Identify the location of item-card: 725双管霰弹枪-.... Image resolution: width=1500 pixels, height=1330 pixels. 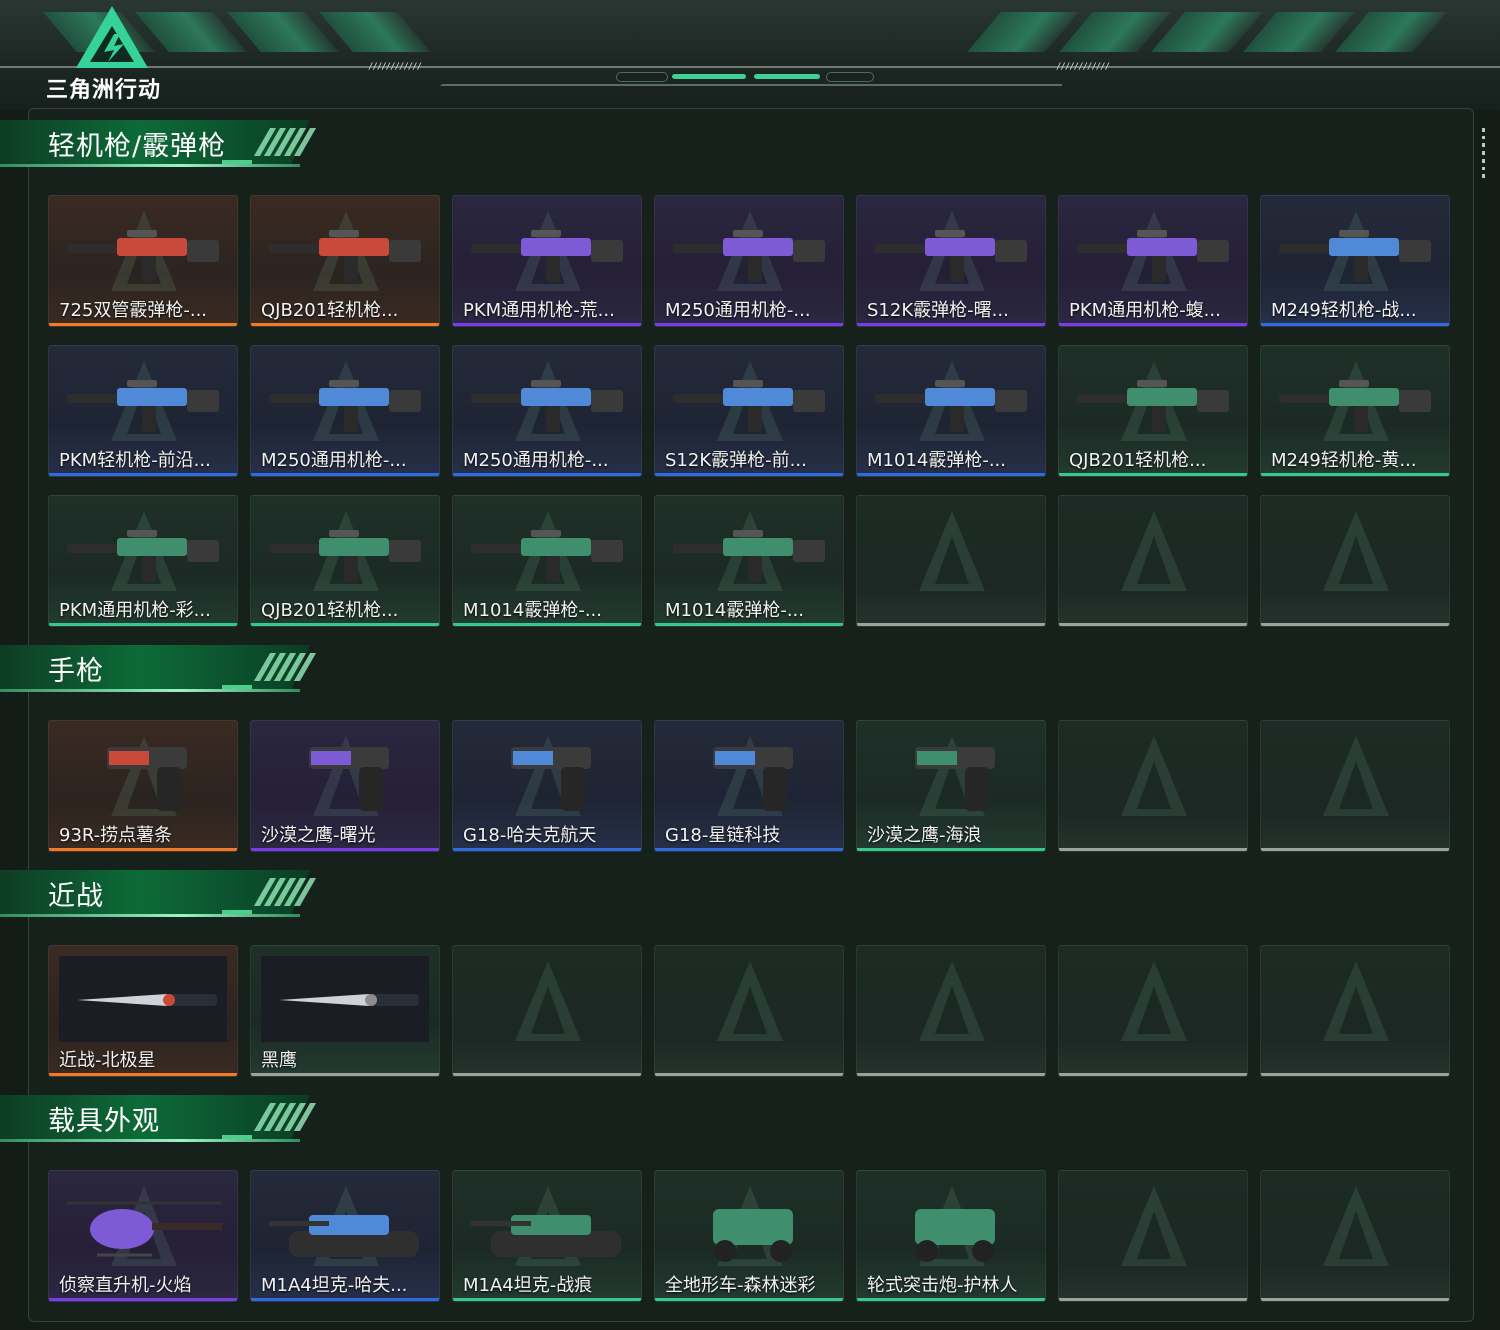
(143, 261).